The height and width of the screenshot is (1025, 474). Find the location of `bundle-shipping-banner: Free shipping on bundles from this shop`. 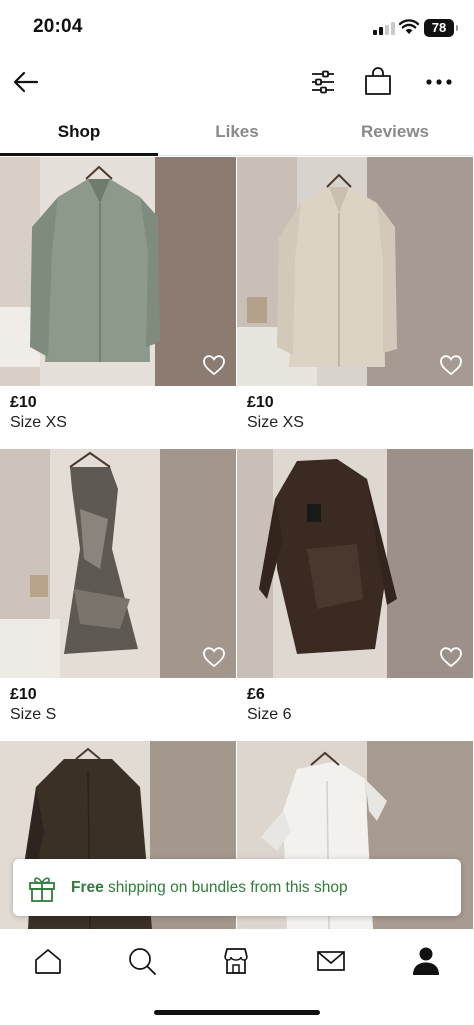

bundle-shipping-banner: Free shipping on bundles from this shop is located at coordinates (237, 887).